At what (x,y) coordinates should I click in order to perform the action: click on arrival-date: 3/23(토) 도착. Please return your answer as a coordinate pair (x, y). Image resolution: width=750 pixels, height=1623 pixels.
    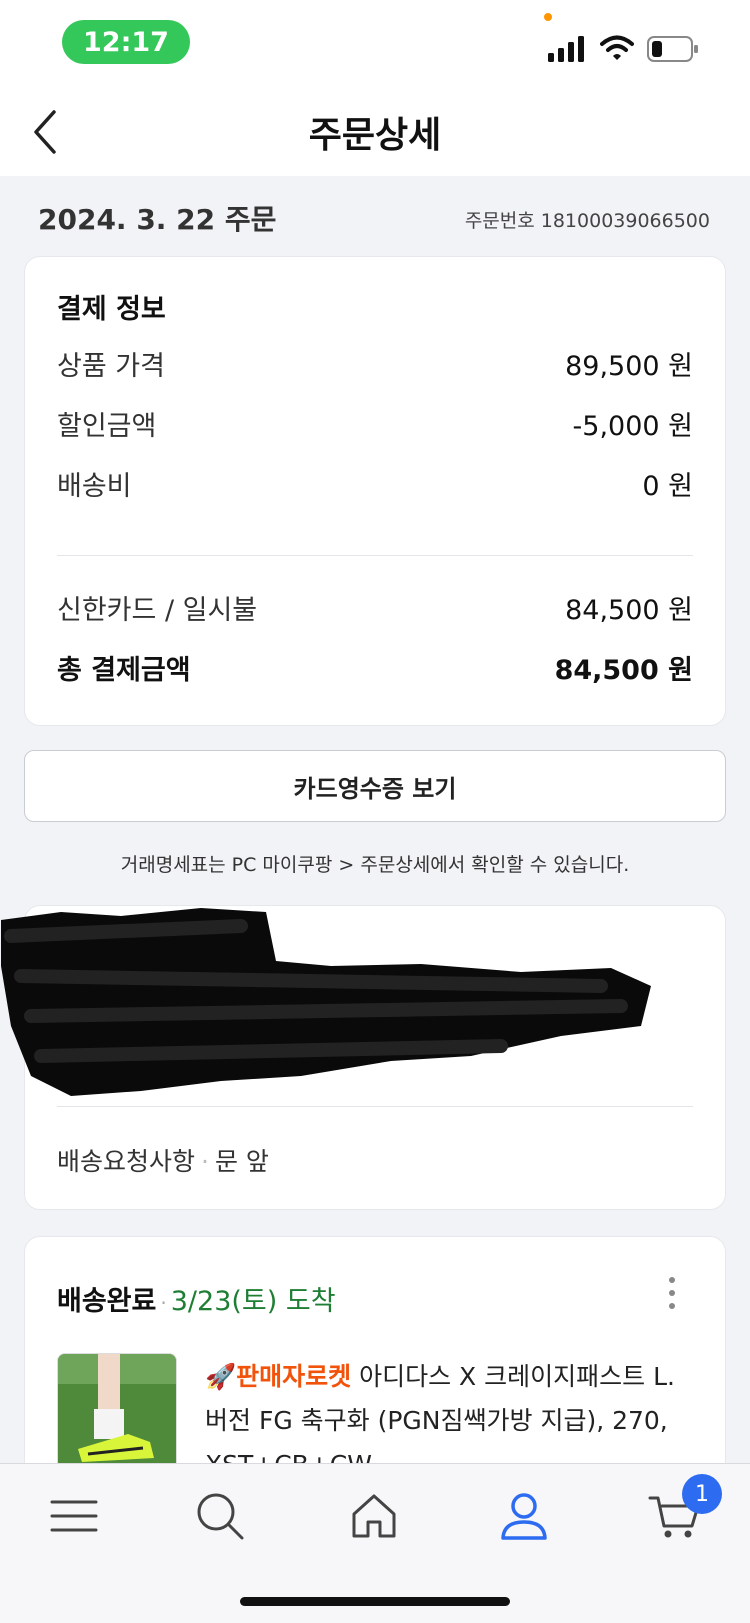
    Looking at the image, I should click on (253, 1301).